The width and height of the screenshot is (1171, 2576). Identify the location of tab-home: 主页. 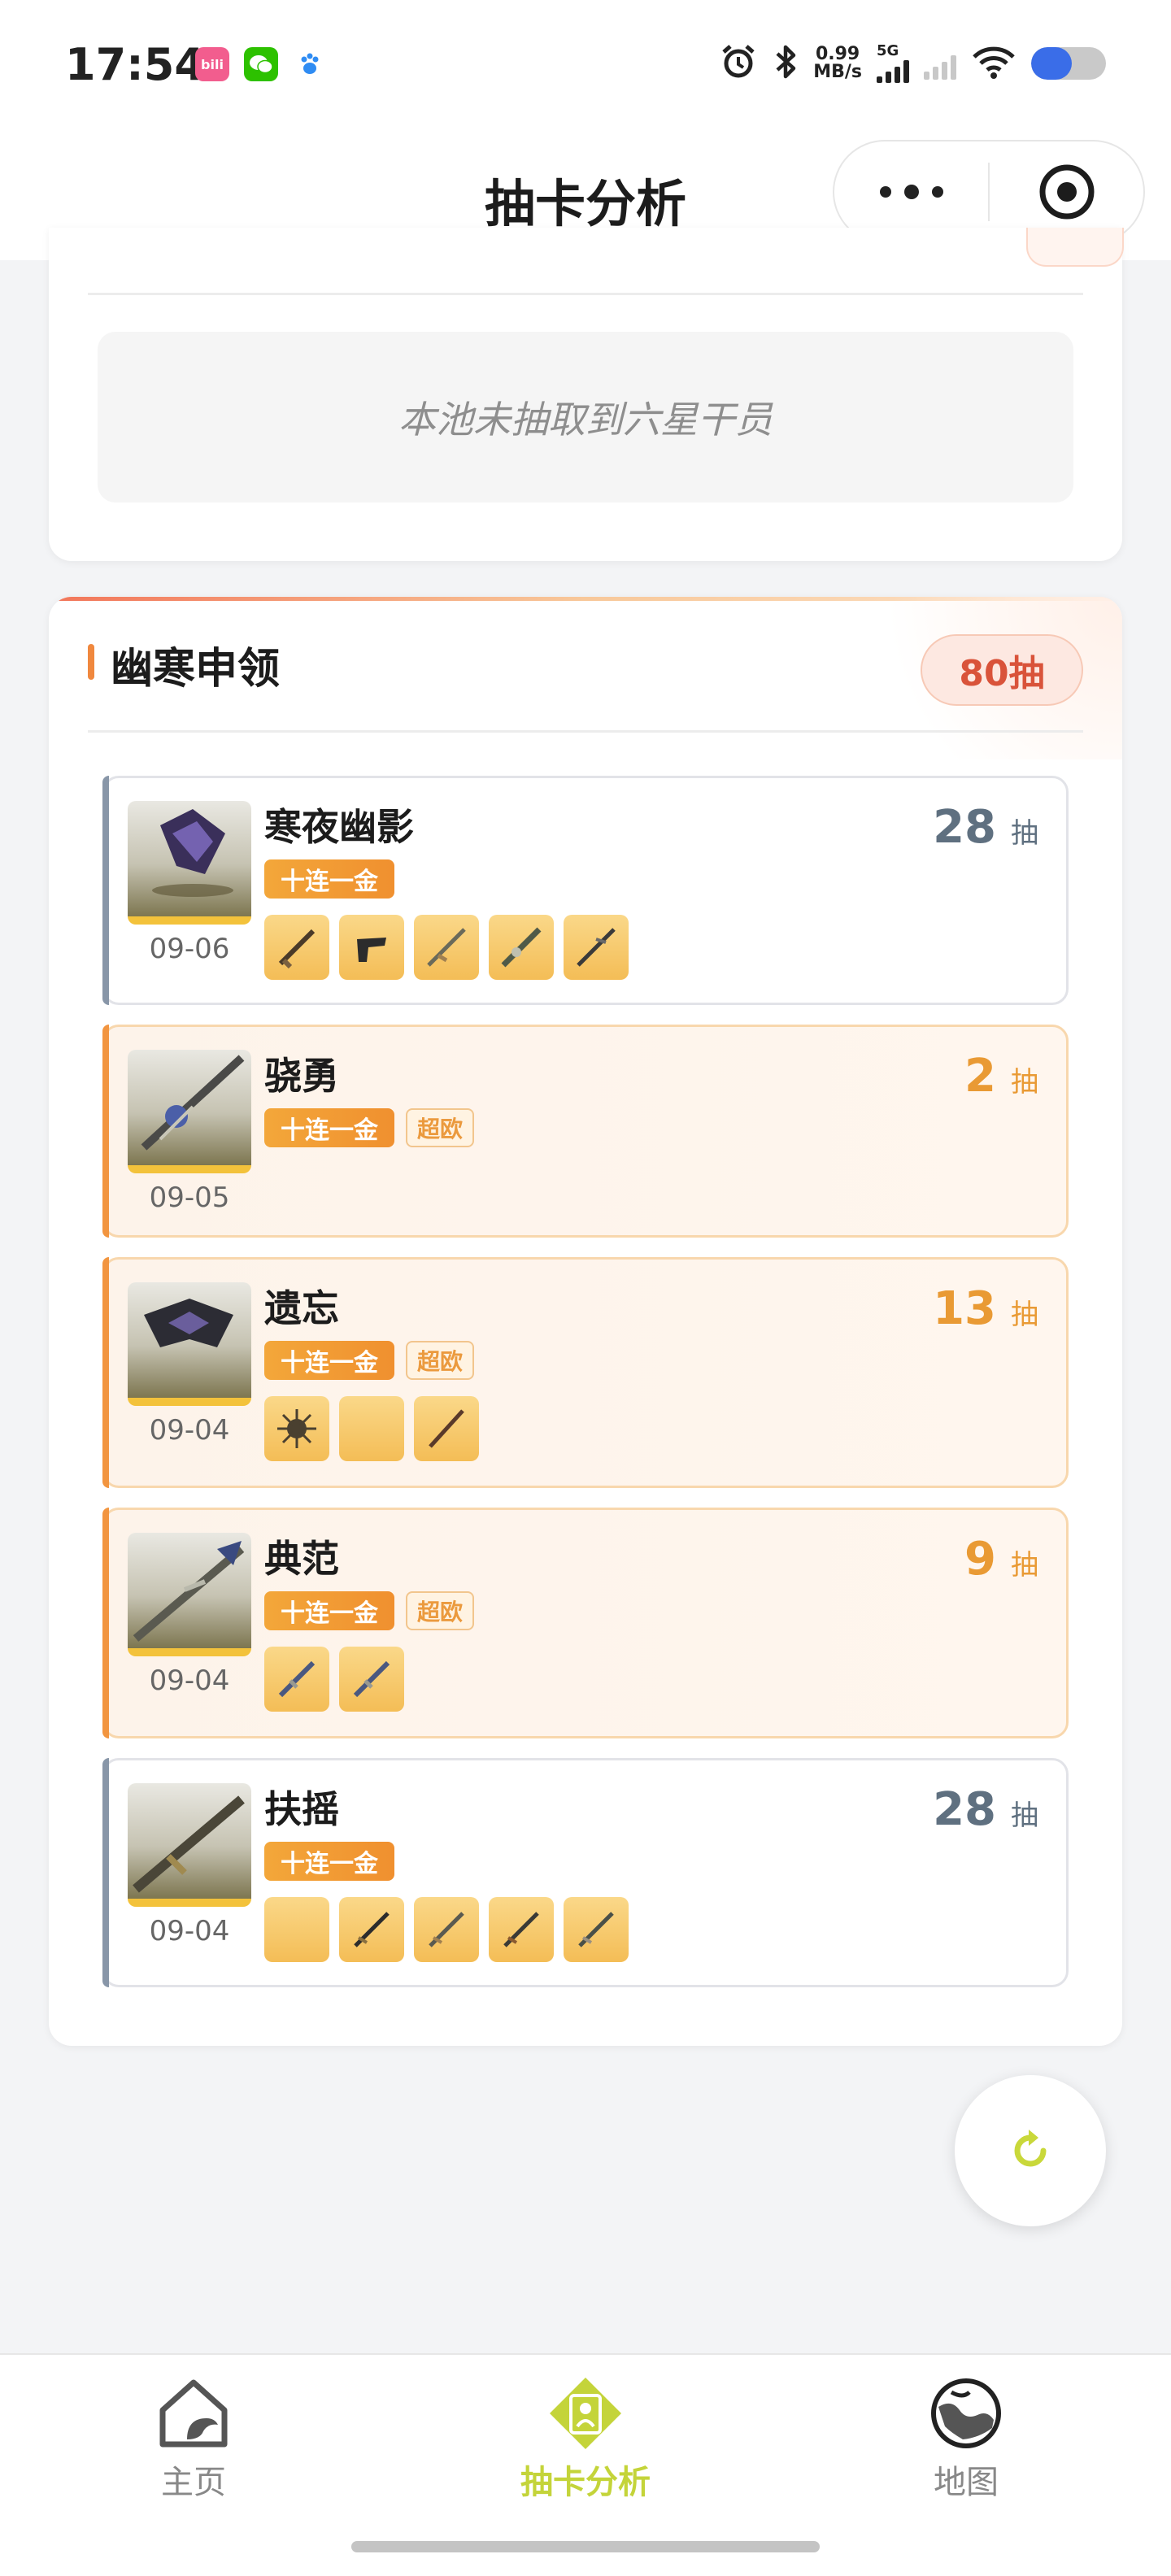
(194, 2438).